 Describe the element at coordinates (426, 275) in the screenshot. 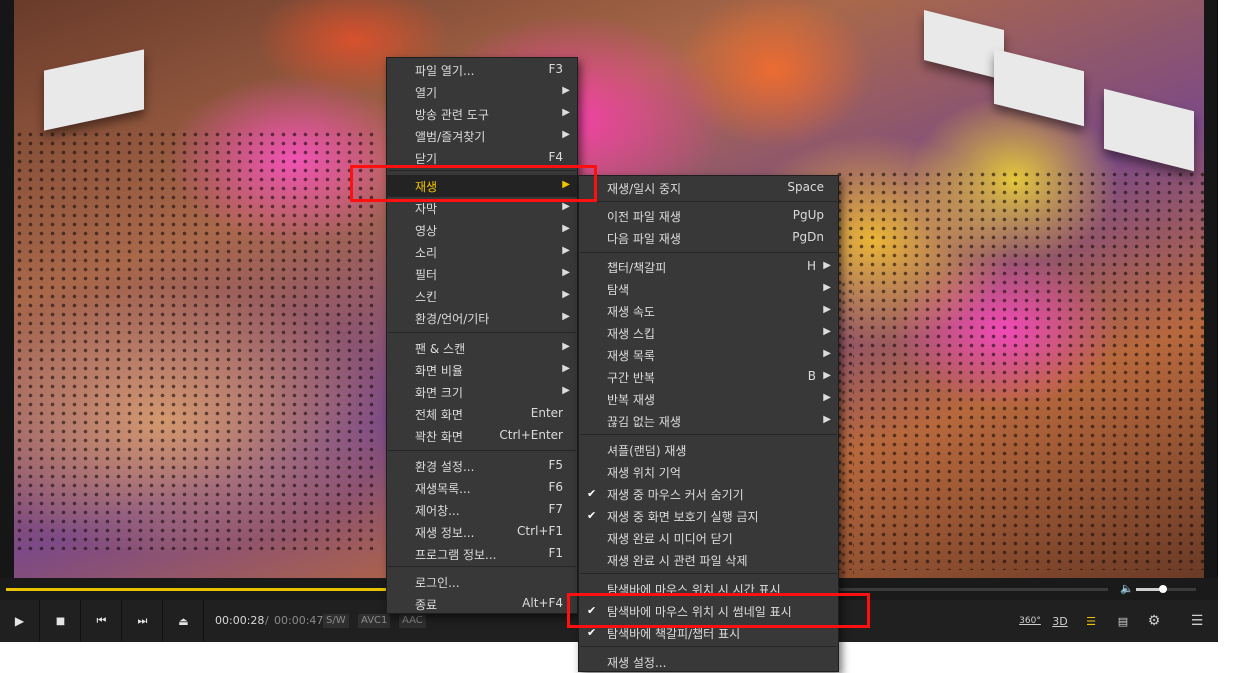

I see `menu-item-label: 필터` at that location.